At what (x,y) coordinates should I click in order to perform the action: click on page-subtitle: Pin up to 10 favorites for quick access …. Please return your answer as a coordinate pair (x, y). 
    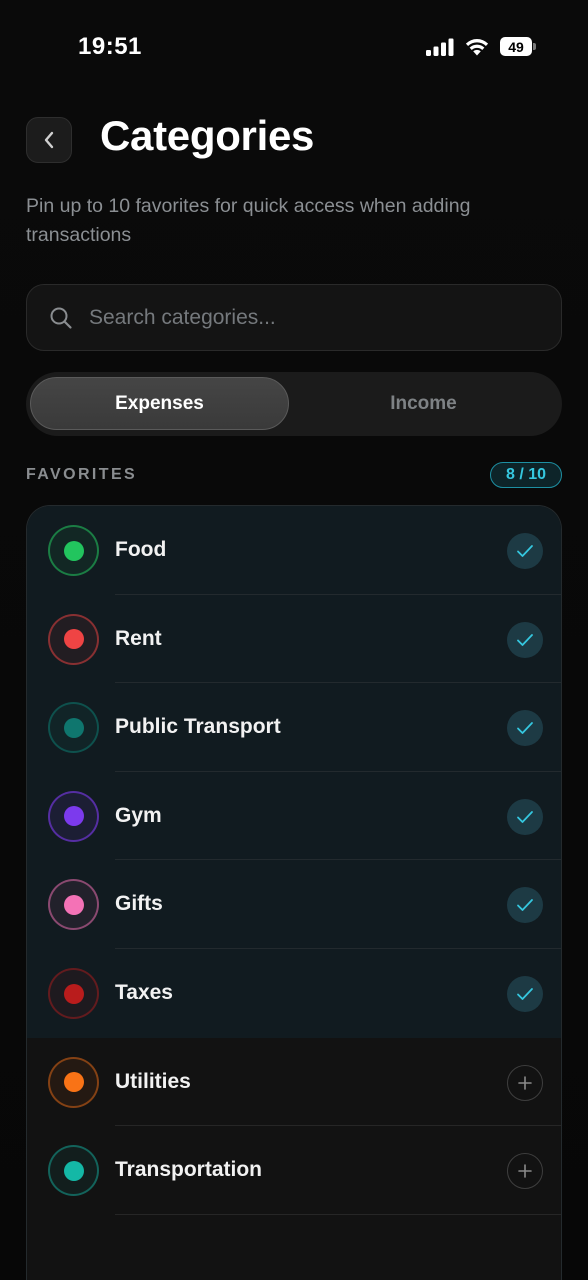
    Looking at the image, I should click on (248, 220).